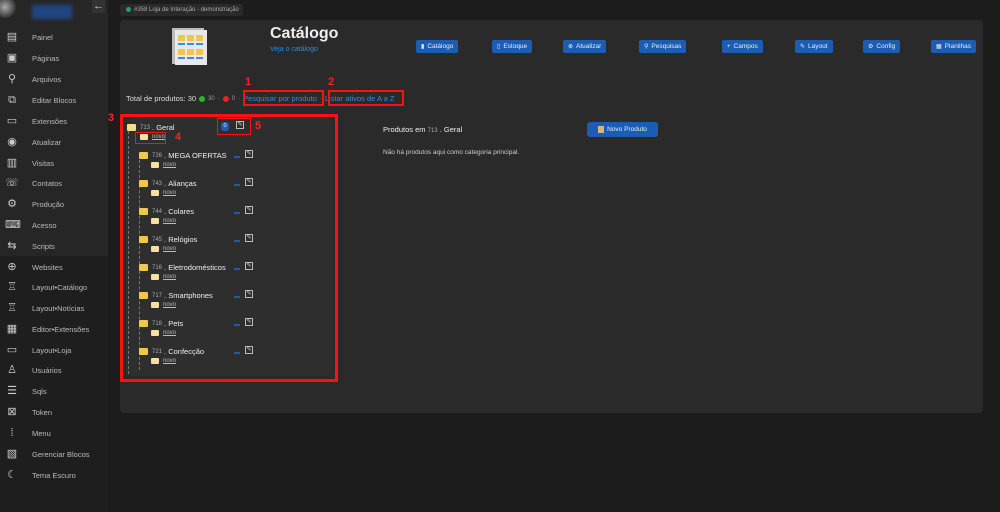 This screenshot has height=512, width=1000. What do you see at coordinates (47, 142) in the screenshot?
I see `sidebar-item-label: Atualizar` at bounding box center [47, 142].